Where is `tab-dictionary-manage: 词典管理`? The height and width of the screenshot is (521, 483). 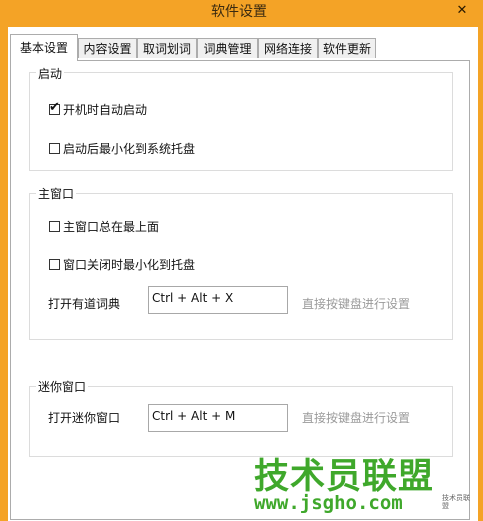
tab-dictionary-manage: 词典管理 is located at coordinates (227, 48).